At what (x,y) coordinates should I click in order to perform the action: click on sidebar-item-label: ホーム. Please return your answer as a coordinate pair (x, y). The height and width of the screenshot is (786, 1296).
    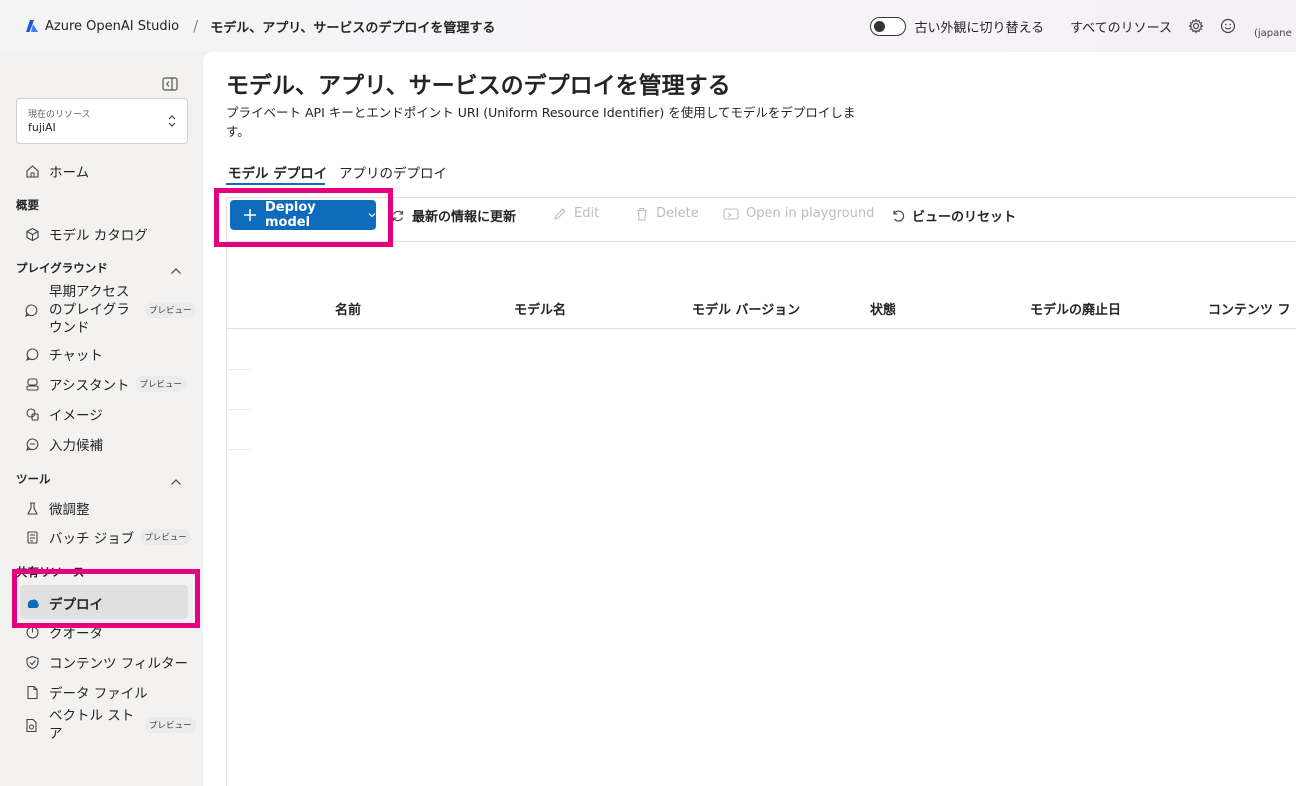
    Looking at the image, I should click on (69, 173).